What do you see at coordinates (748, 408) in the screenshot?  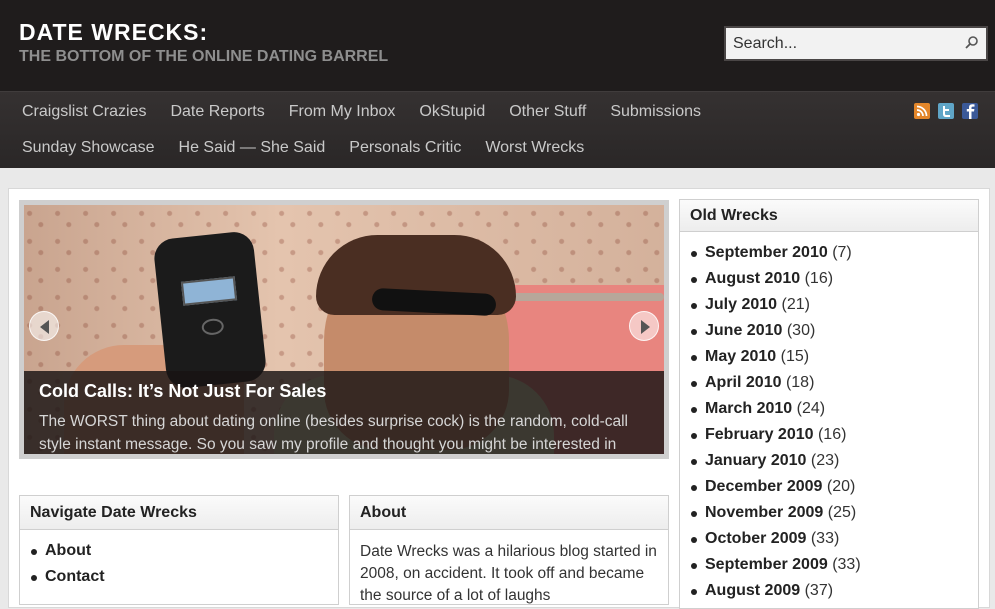 I see `archive-link: March 2010` at bounding box center [748, 408].